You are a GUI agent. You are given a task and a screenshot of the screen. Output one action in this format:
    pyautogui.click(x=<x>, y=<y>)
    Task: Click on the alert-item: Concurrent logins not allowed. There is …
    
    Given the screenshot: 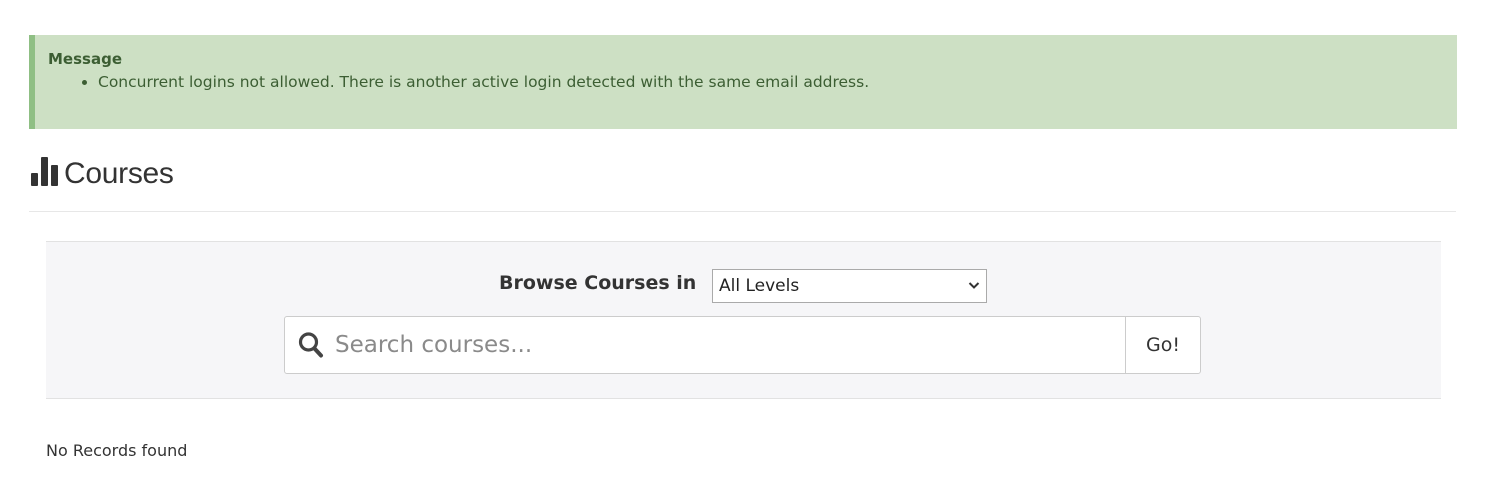 What is the action you would take?
    pyautogui.click(x=777, y=82)
    